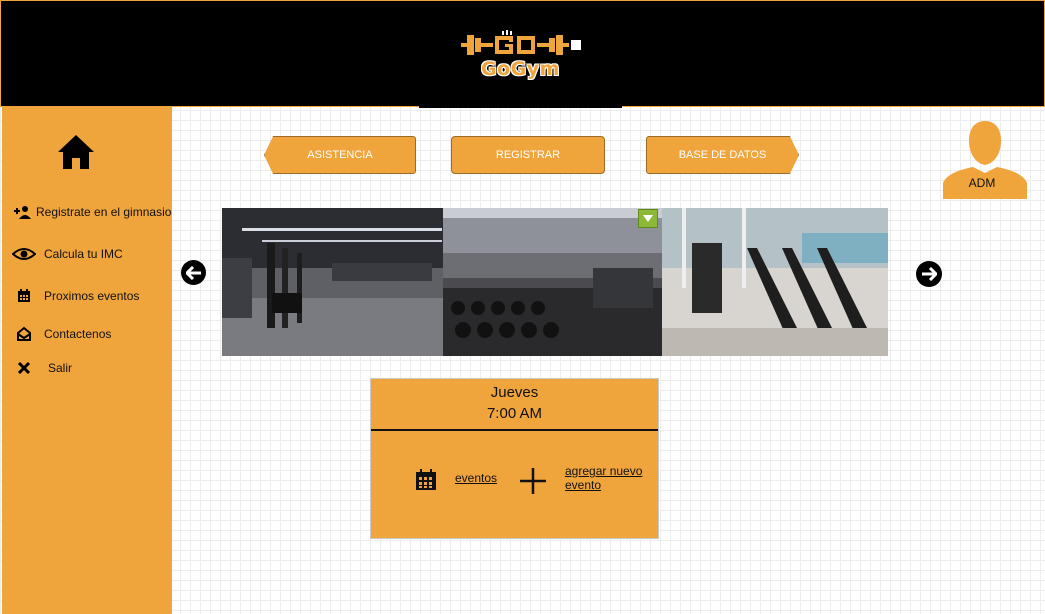  What do you see at coordinates (24, 368) in the screenshot?
I see `close-icon` at bounding box center [24, 368].